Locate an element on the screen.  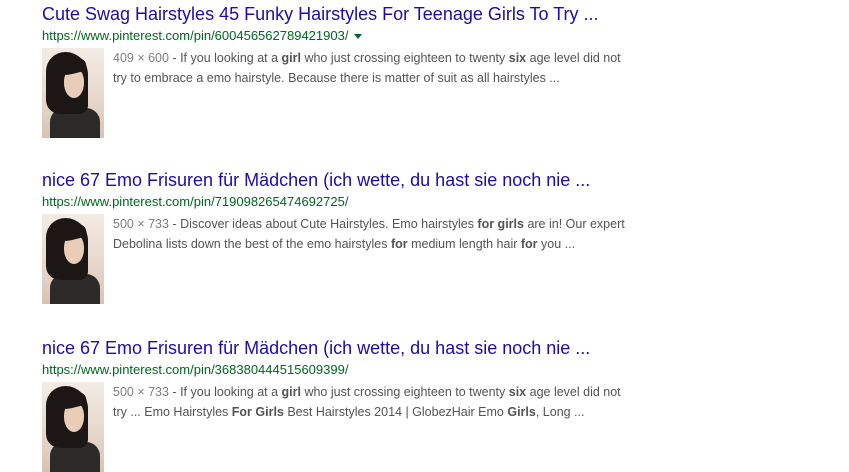
snippet-highlight: Girls is located at coordinates (521, 412).